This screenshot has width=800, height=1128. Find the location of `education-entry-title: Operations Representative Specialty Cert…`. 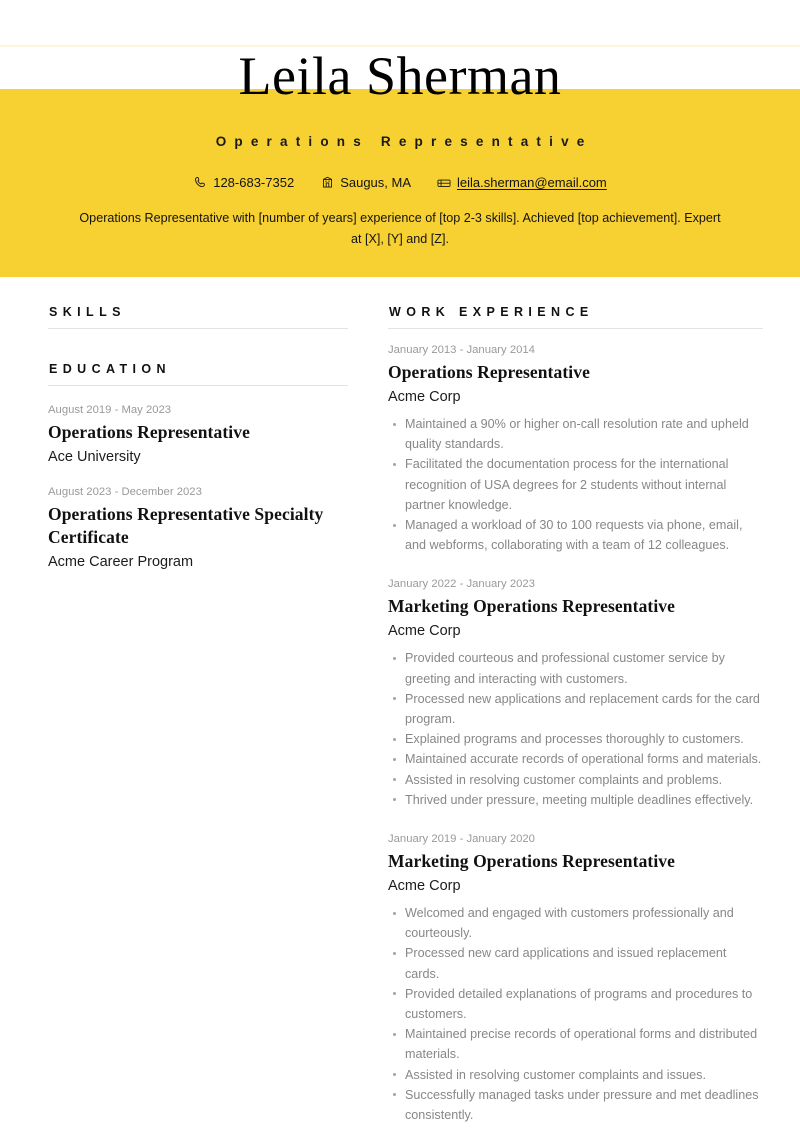

education-entry-title: Operations Representative Specialty Cert… is located at coordinates (186, 525).